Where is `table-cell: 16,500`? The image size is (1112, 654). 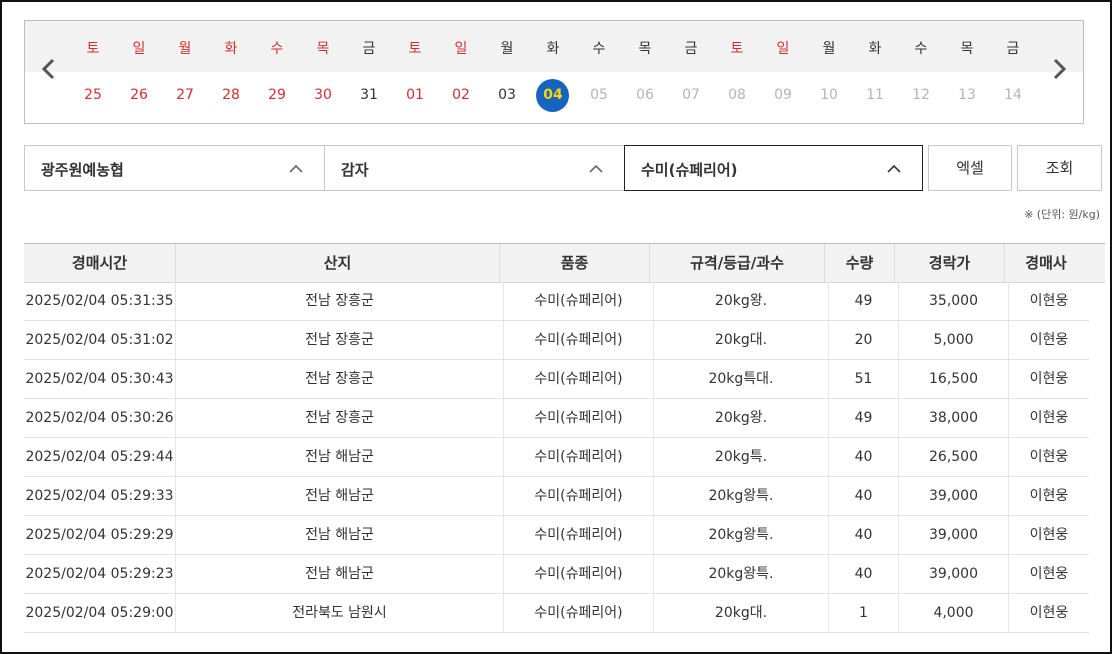
table-cell: 16,500 is located at coordinates (953, 379).